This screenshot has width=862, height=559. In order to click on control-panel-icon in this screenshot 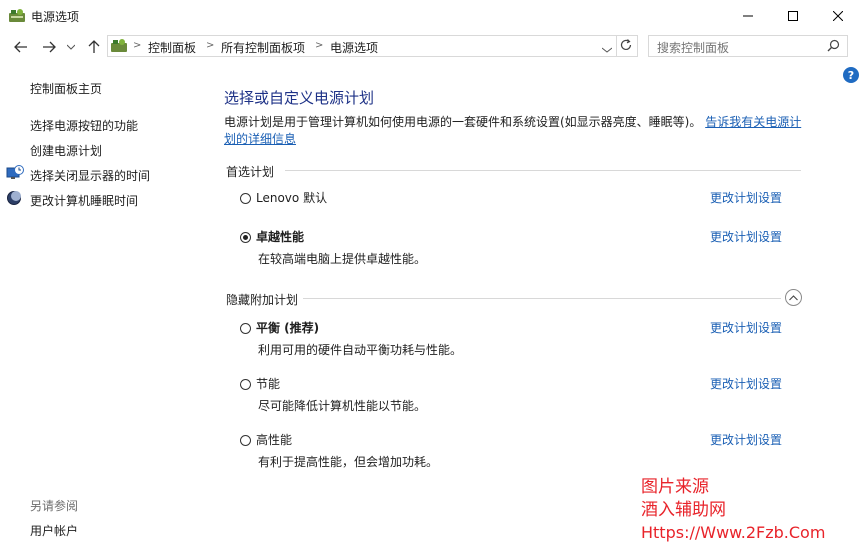, I will do `click(119, 46)`.